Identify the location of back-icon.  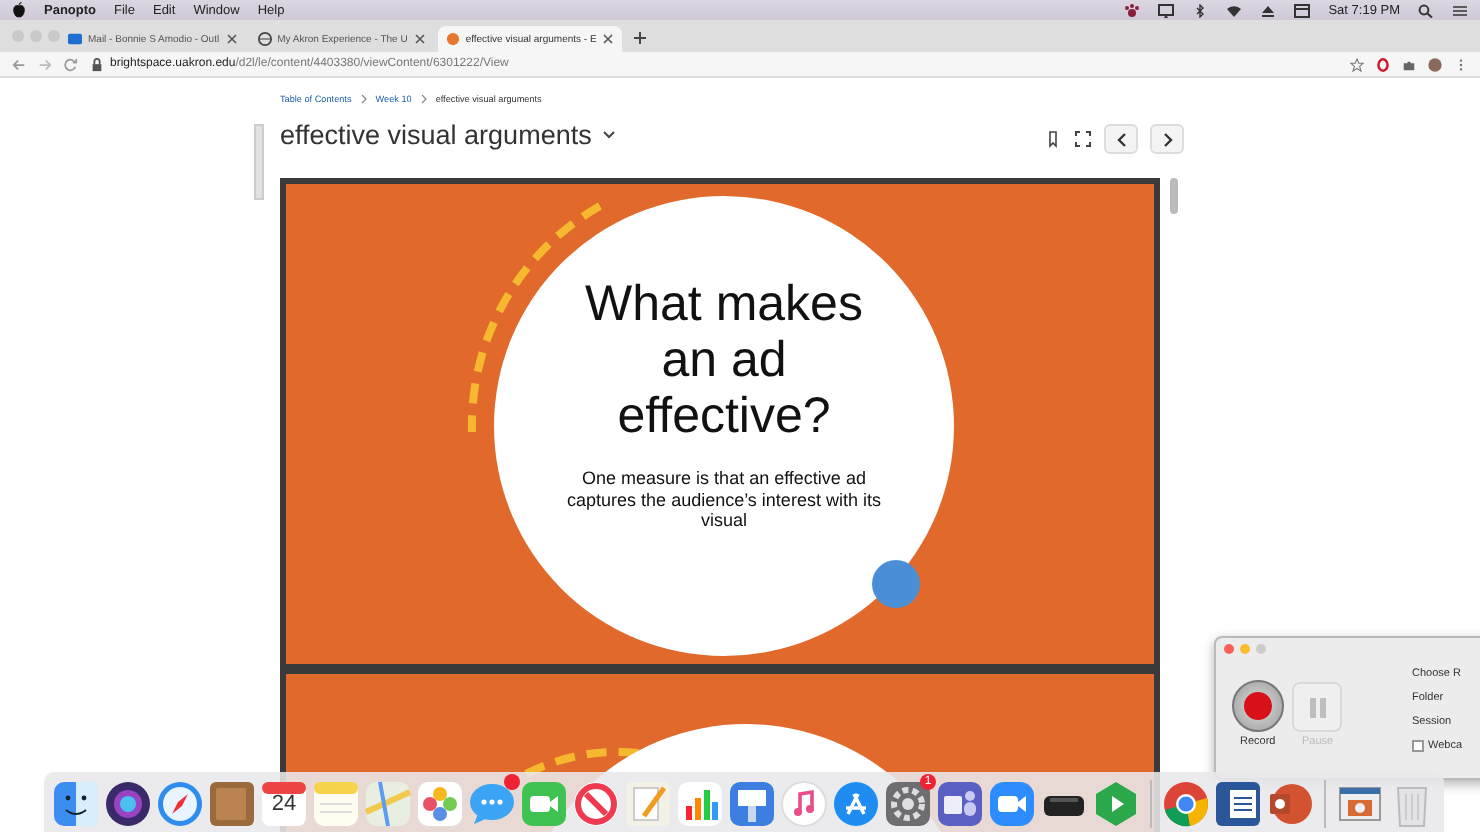
(19, 64).